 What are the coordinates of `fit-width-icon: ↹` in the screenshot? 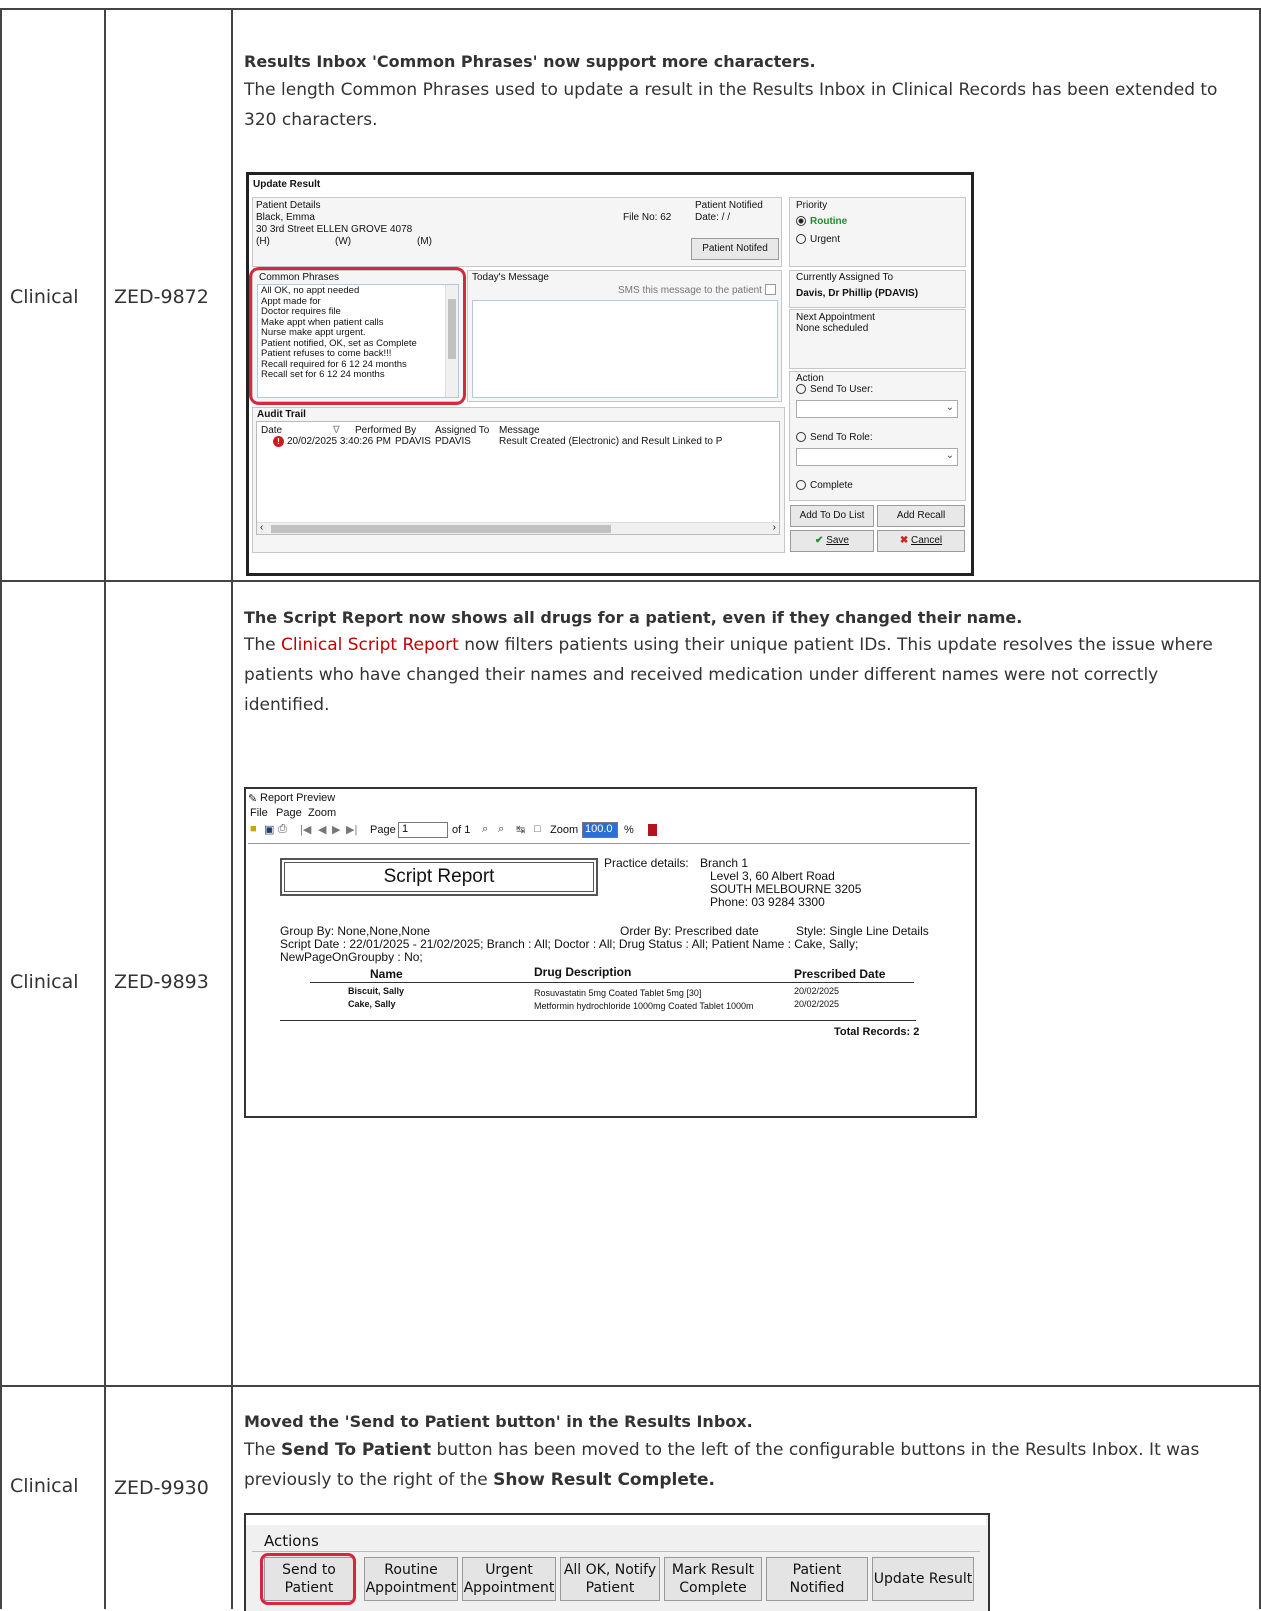 It's located at (520, 829).